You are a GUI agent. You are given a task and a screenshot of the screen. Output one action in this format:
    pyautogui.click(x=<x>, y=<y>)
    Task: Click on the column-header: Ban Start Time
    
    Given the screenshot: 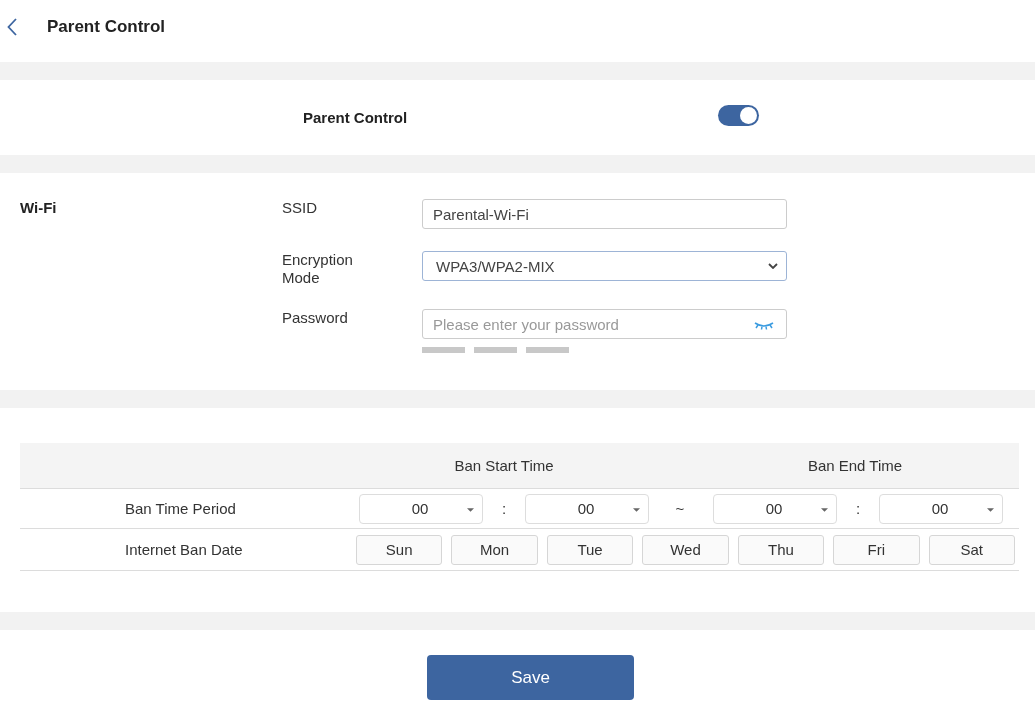 What is the action you would take?
    pyautogui.click(x=504, y=465)
    